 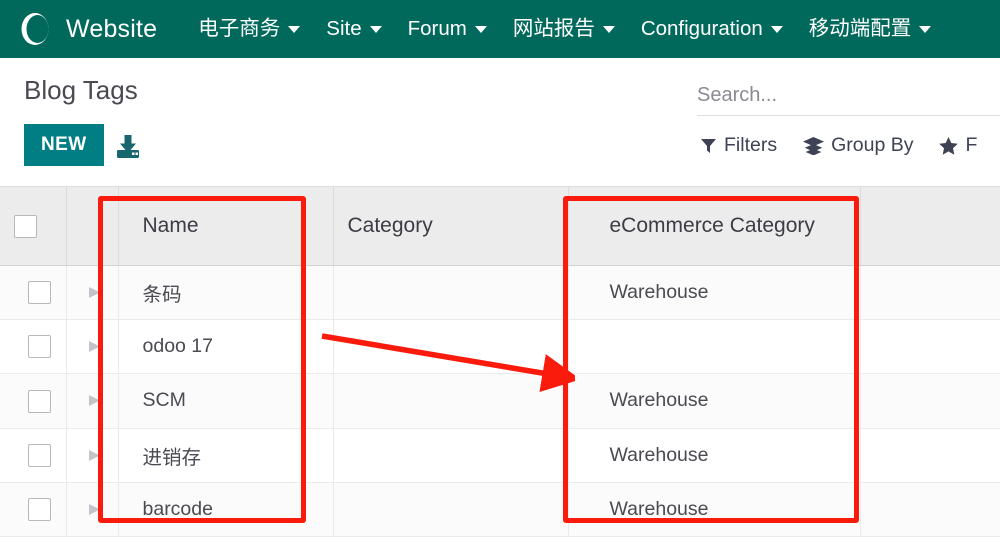 I want to click on favorites-label: F, so click(x=971, y=145).